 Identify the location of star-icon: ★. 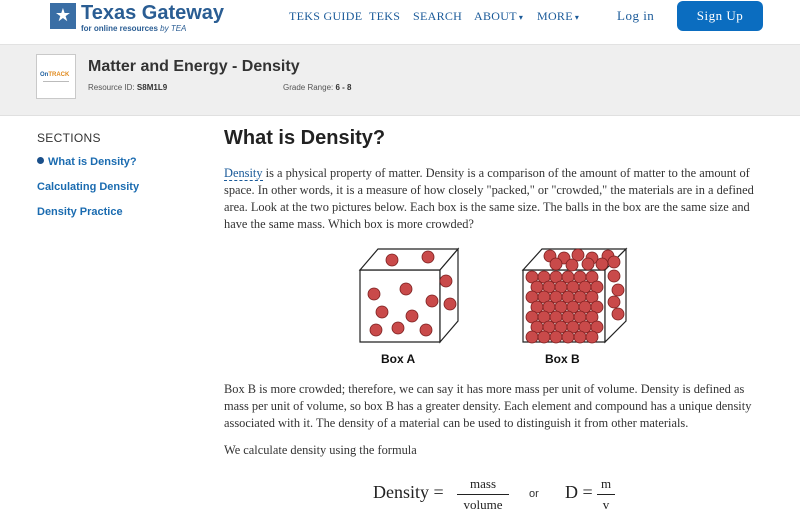
(63, 16).